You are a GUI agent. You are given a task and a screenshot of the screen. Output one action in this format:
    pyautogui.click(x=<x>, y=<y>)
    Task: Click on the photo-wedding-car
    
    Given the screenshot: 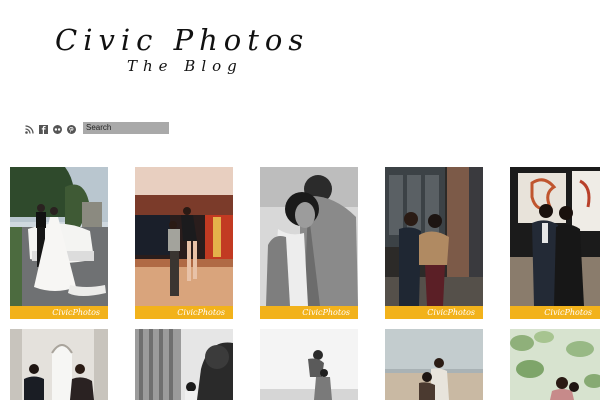 What is the action you would take?
    pyautogui.click(x=59, y=236)
    